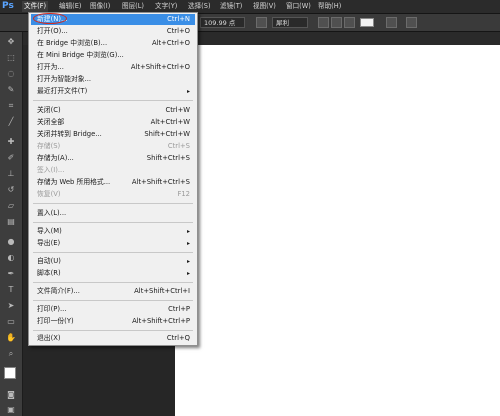  What do you see at coordinates (160, 67) in the screenshot?
I see `menu-shortcut: Alt+Shift+Ctrl+O` at bounding box center [160, 67].